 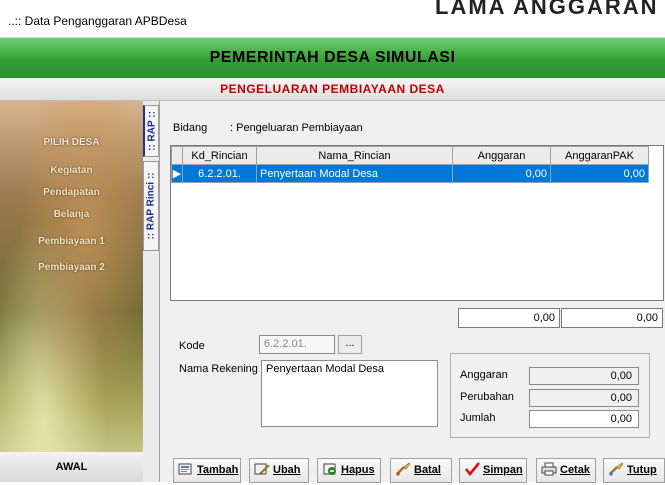 I want to click on tab-rap: :: RAP ::, so click(x=151, y=131).